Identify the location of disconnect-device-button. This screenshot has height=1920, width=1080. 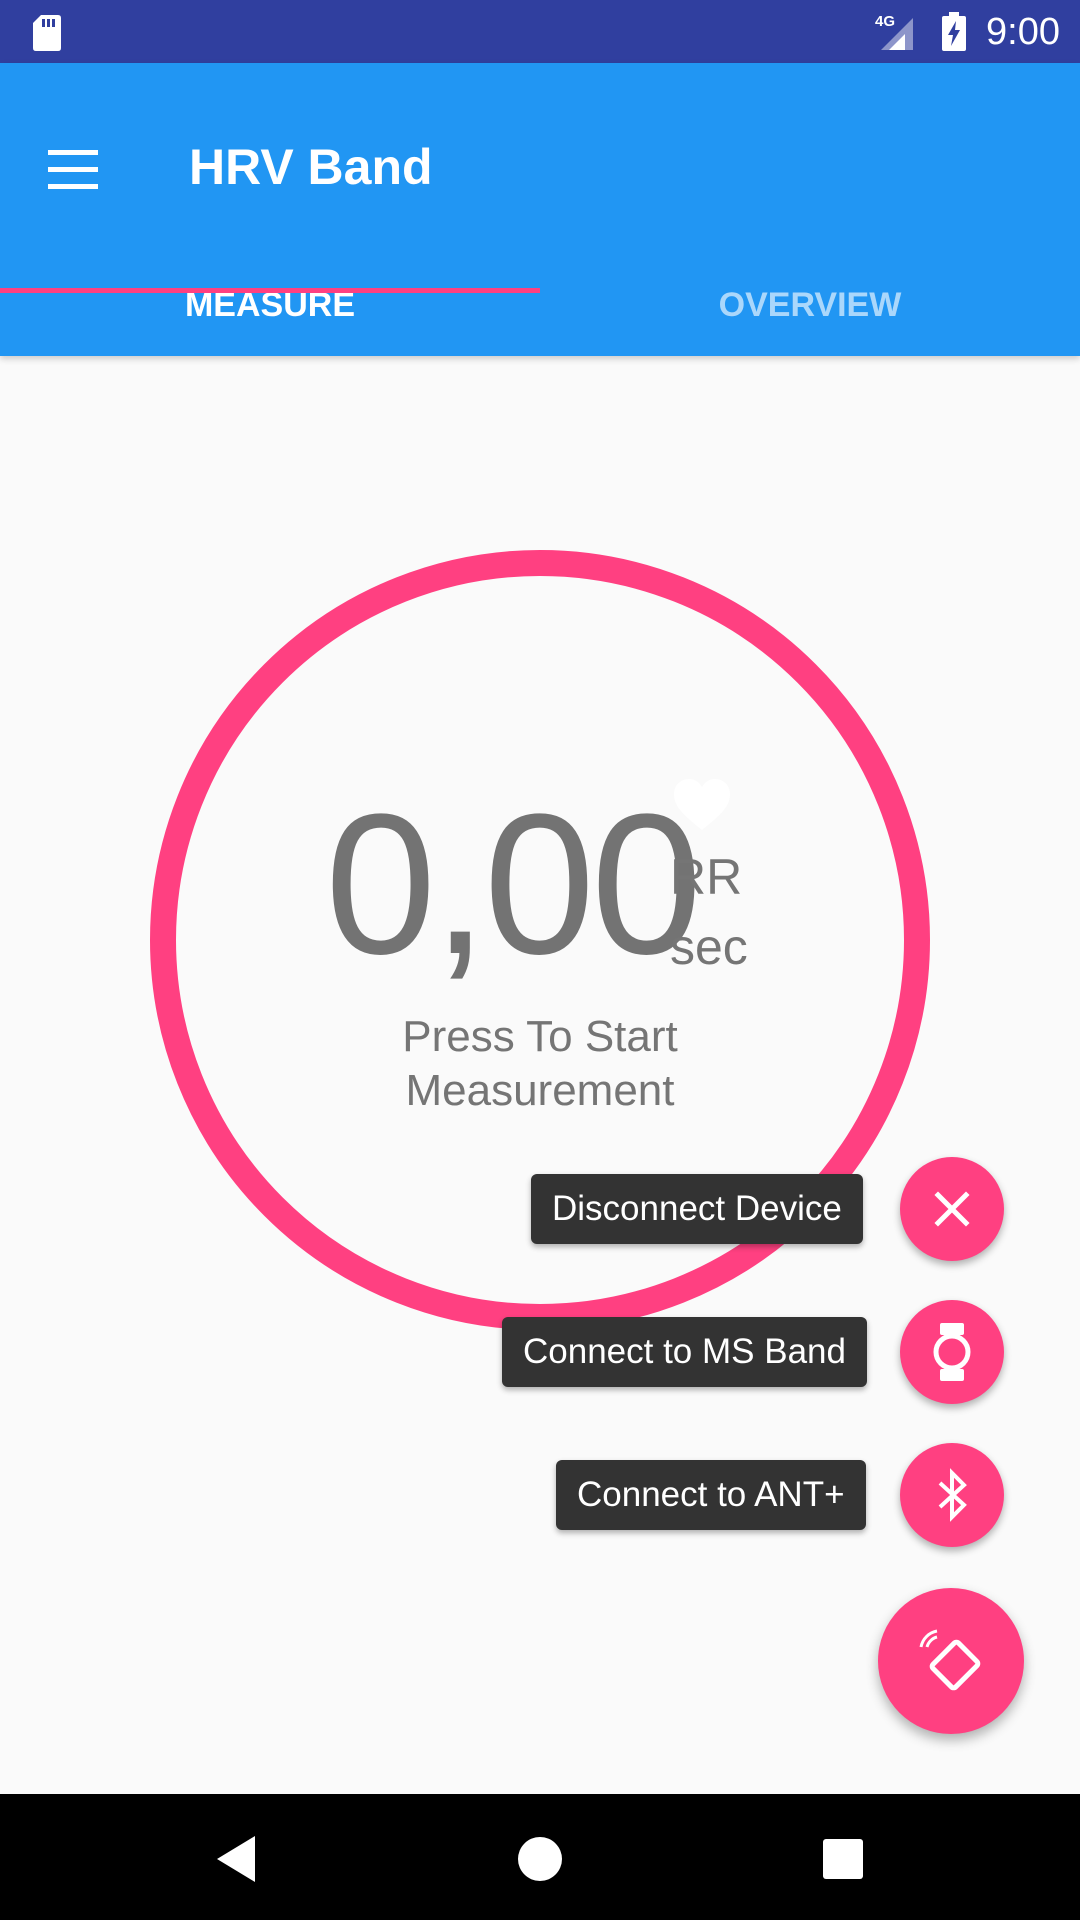
(952, 1209).